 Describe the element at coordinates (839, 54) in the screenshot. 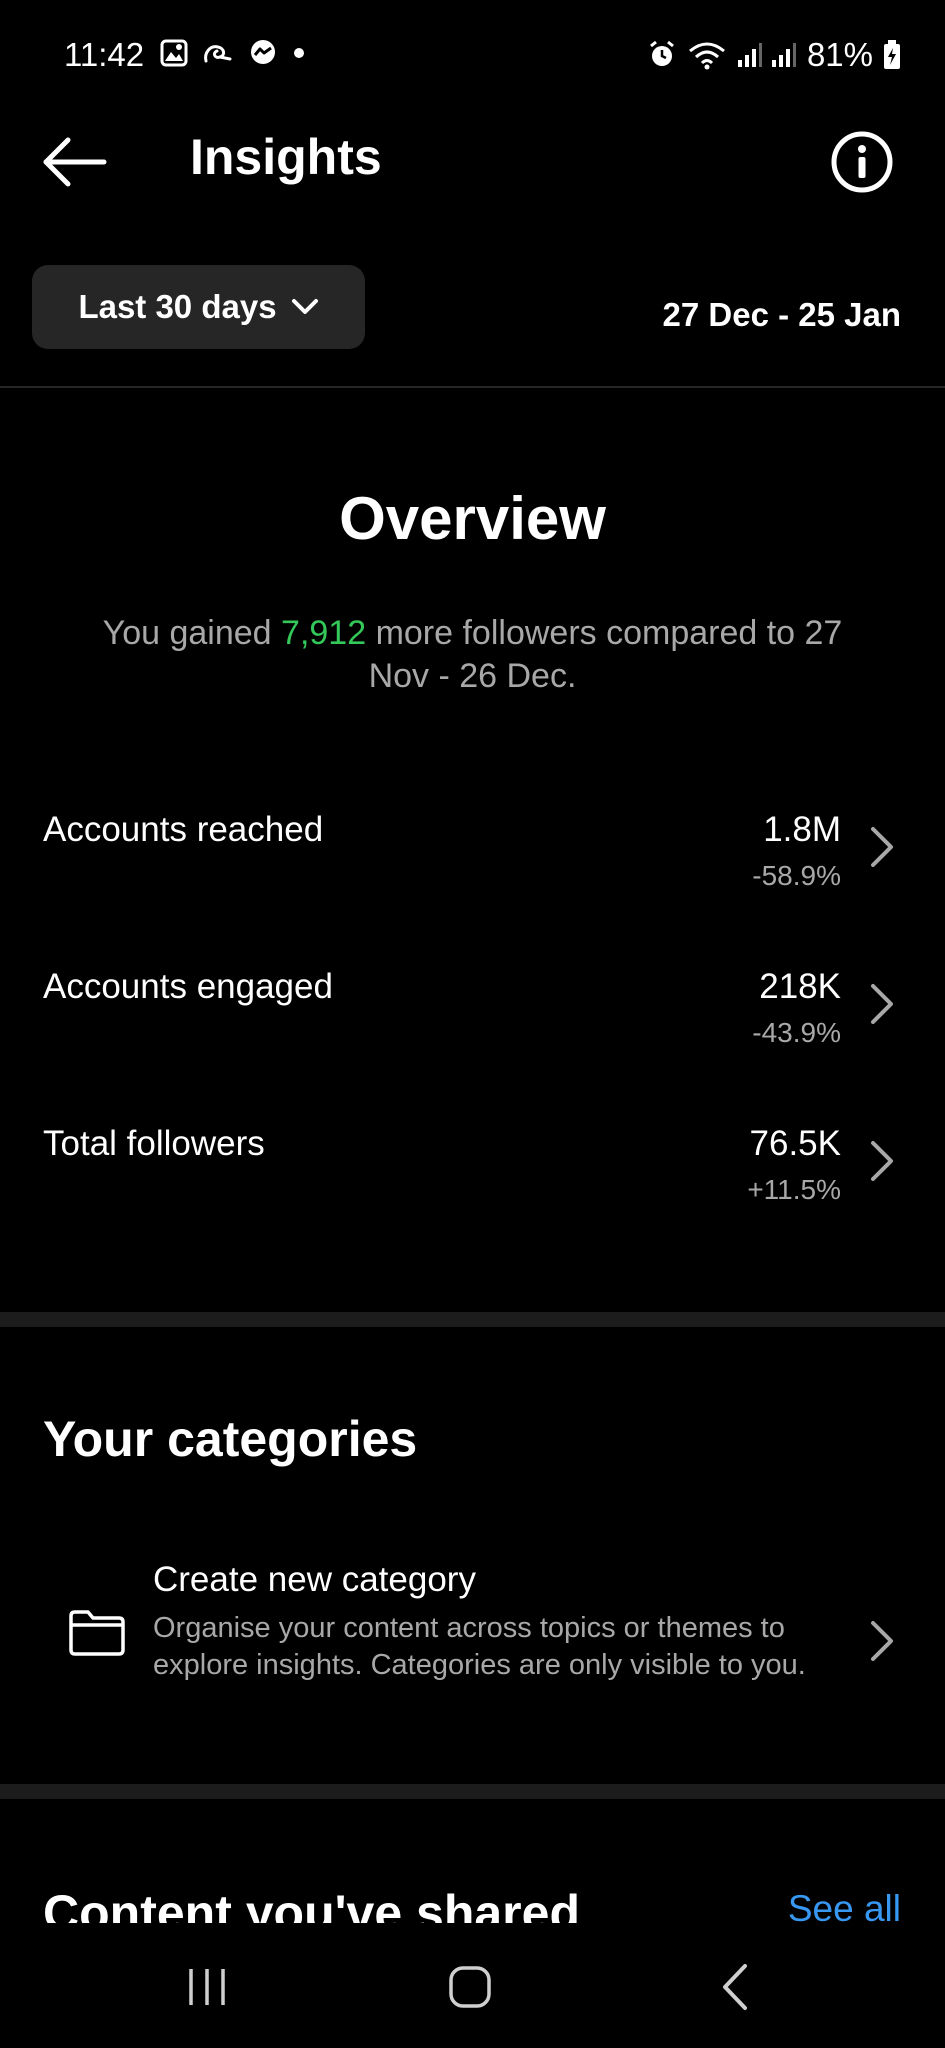

I see `battery-percent: 81%` at that location.